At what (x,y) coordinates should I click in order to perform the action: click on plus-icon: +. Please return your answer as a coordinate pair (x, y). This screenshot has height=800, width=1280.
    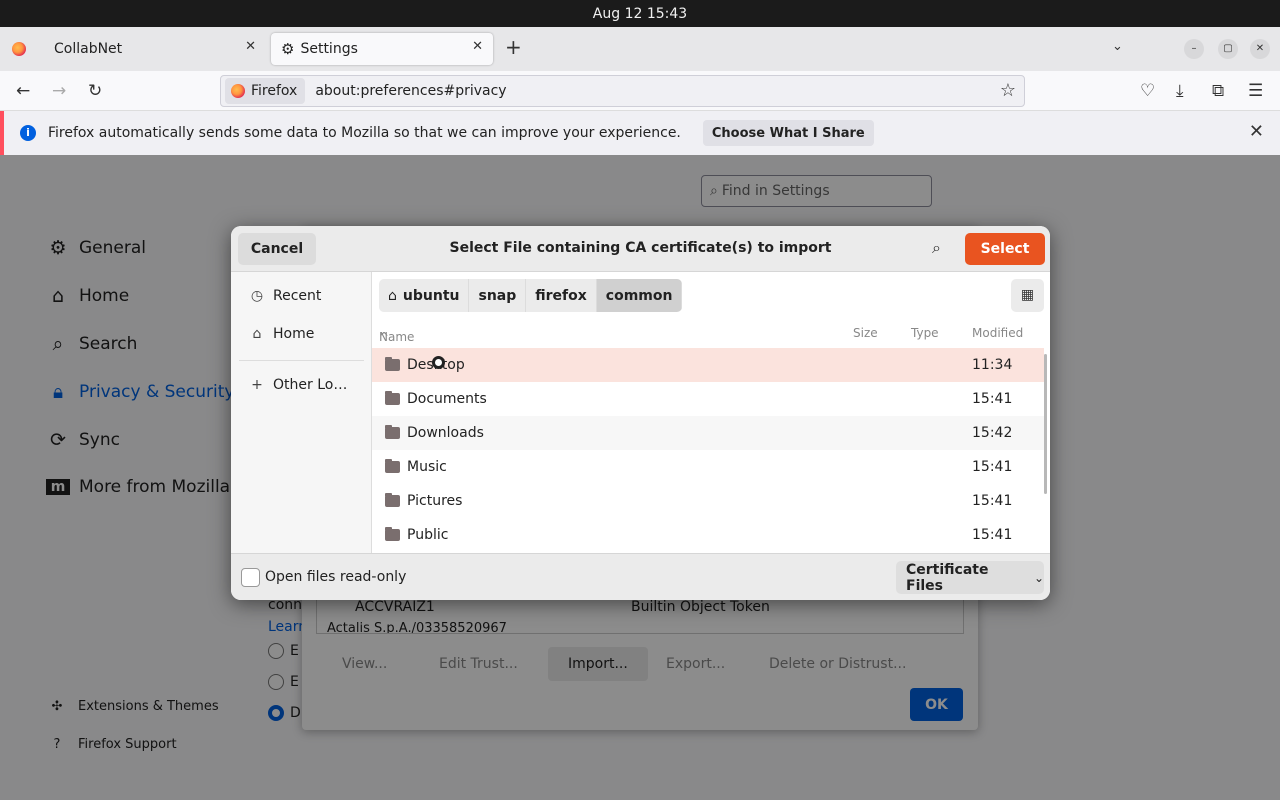
    Looking at the image, I should click on (257, 385).